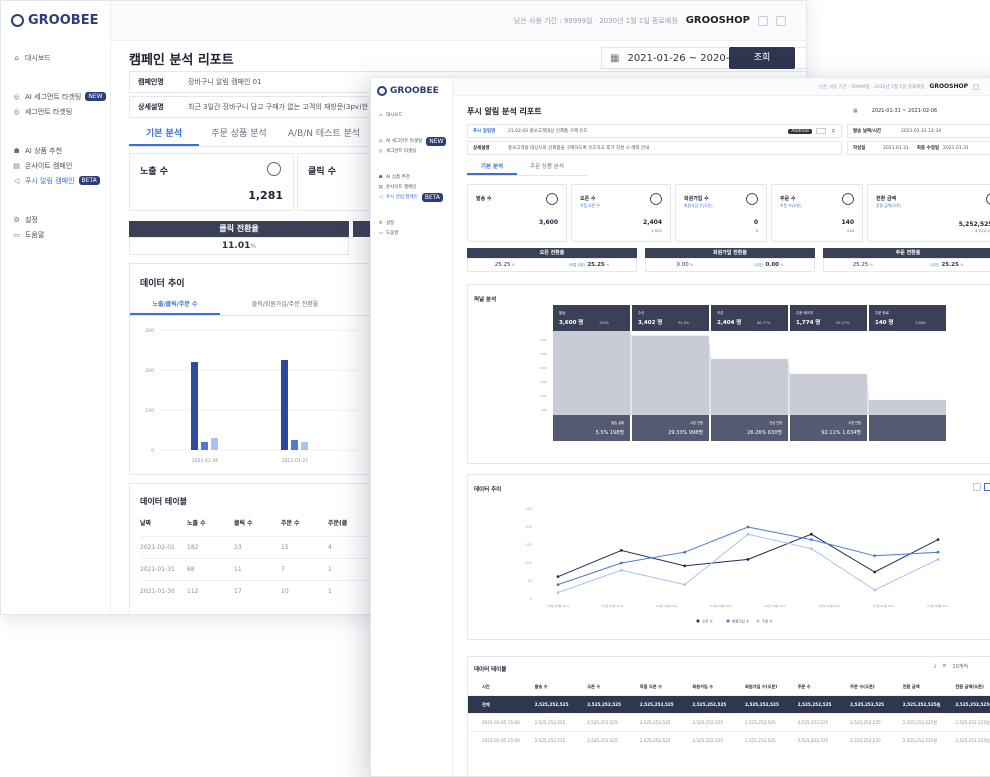 Image resolution: width=990 pixels, height=777 pixels. Describe the element at coordinates (528, 545) in the screenshot. I see `y-tick-label: 150` at that location.